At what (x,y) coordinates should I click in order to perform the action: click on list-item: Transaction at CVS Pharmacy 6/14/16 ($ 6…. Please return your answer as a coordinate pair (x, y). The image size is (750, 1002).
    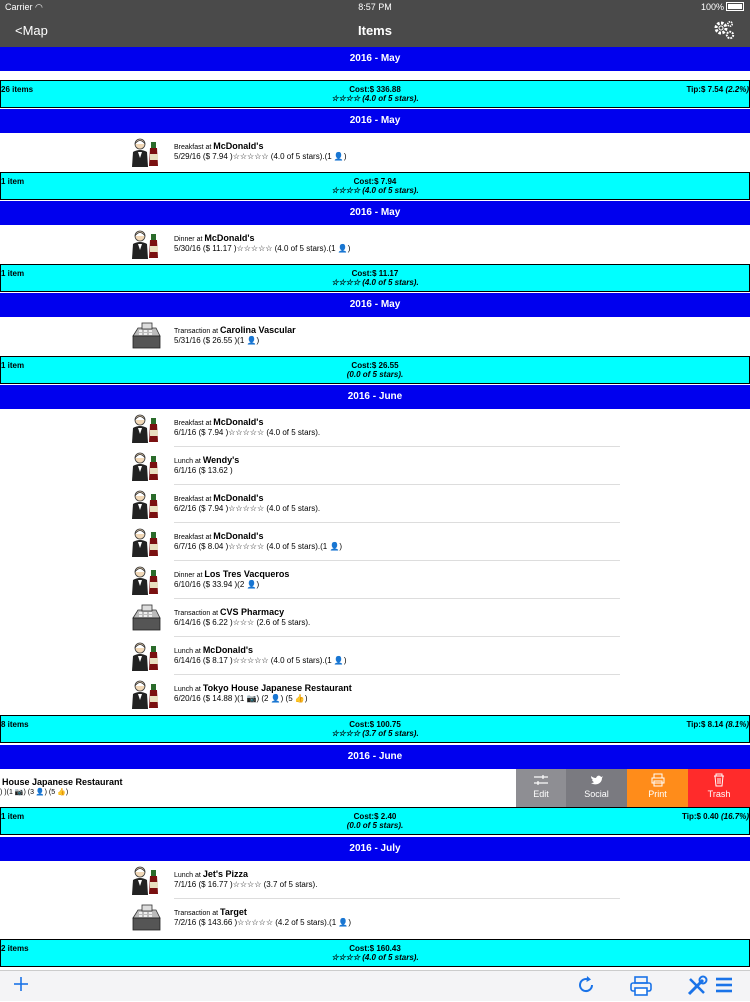
    Looking at the image, I should click on (375, 618).